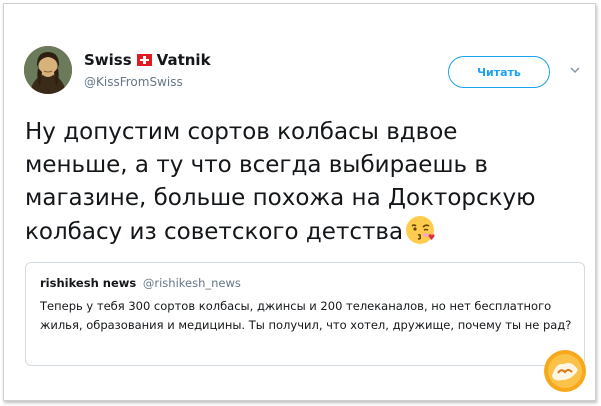  I want to click on watermark-logo, so click(565, 371).